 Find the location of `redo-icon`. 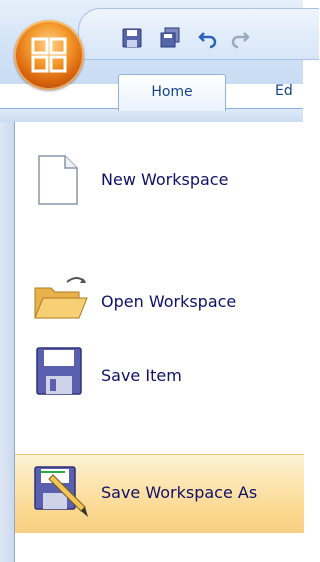

redo-icon is located at coordinates (240, 38).